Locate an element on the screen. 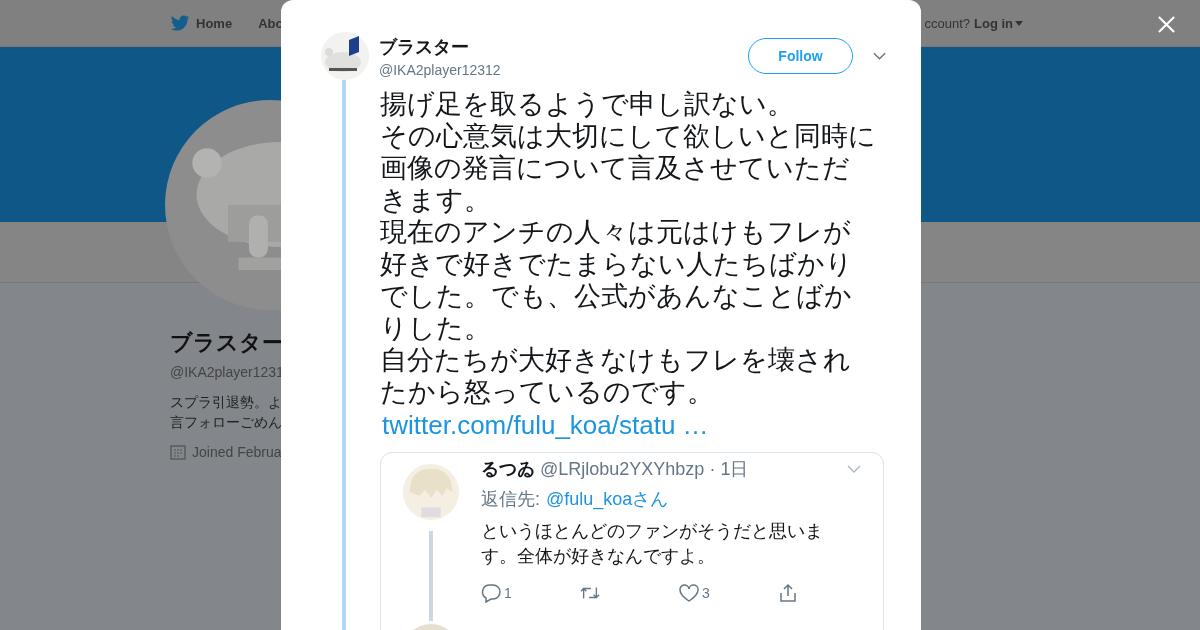 The height and width of the screenshot is (630, 1200). reply-text: というほとんどのファンがそうだと思います。全体が好きなんですよ。 is located at coordinates (652, 544).